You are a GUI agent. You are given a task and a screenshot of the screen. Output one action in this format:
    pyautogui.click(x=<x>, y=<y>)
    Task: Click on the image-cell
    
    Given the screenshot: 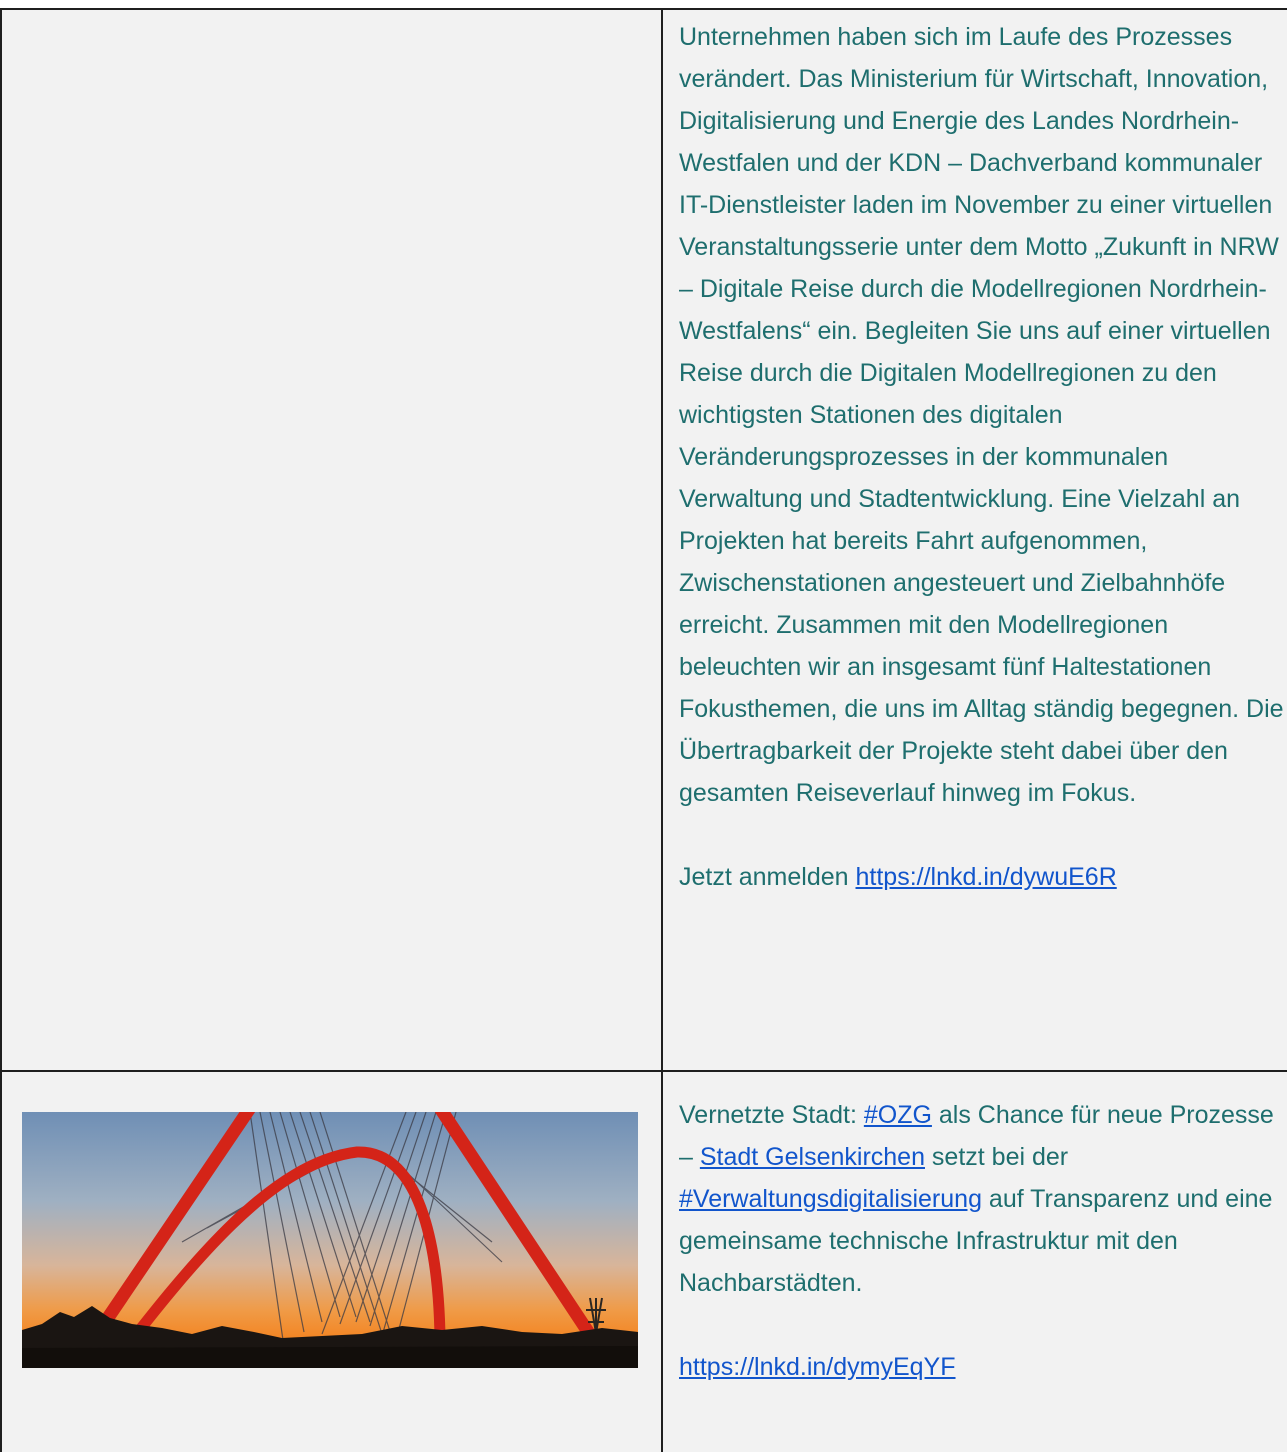 What is the action you would take?
    pyautogui.click(x=331, y=1261)
    